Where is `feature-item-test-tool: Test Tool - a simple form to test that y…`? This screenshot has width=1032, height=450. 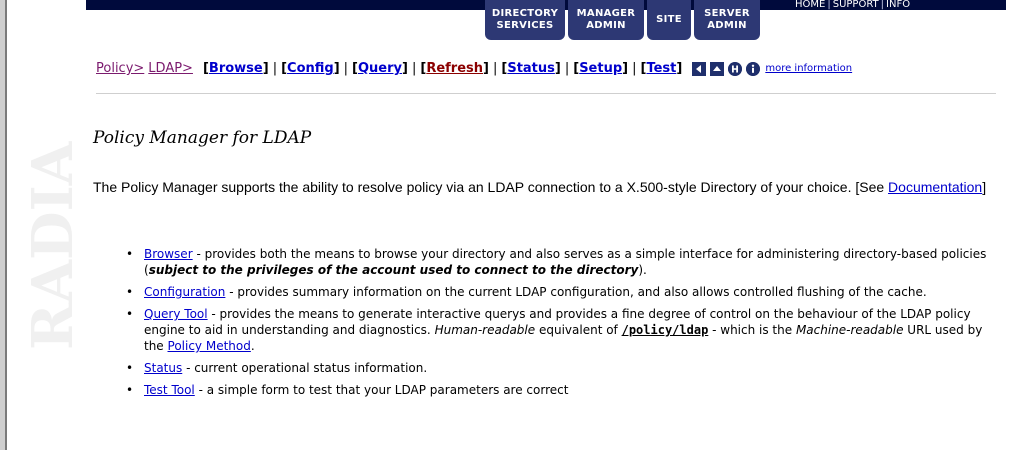 feature-item-test-tool: Test Tool - a simple form to test that y… is located at coordinates (562, 390).